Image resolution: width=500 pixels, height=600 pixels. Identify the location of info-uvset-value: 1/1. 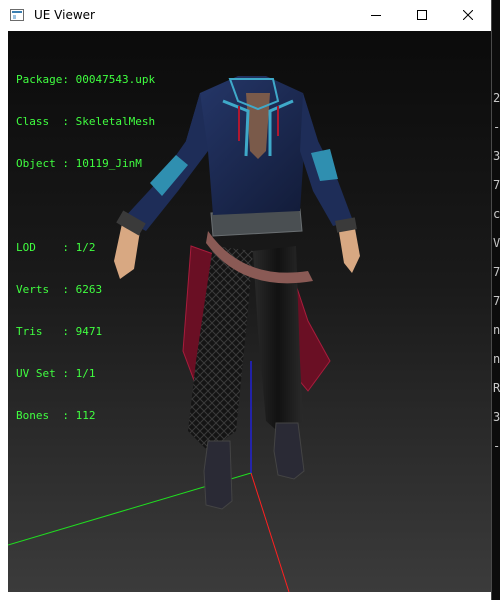
(85, 373).